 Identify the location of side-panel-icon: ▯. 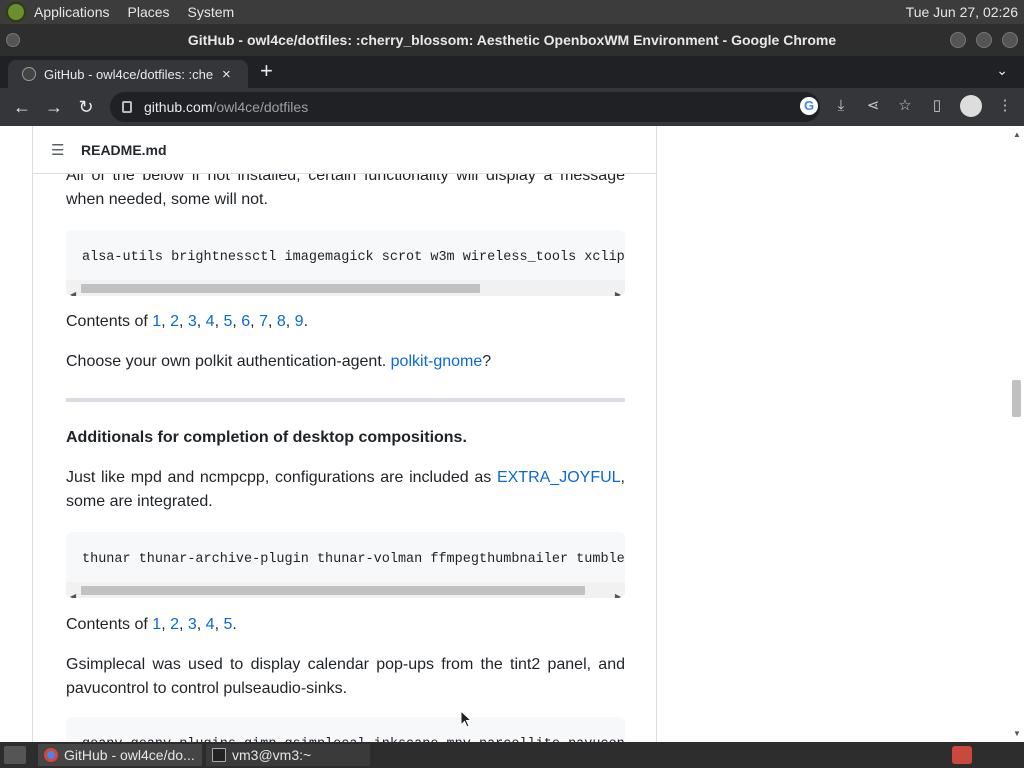
(937, 106).